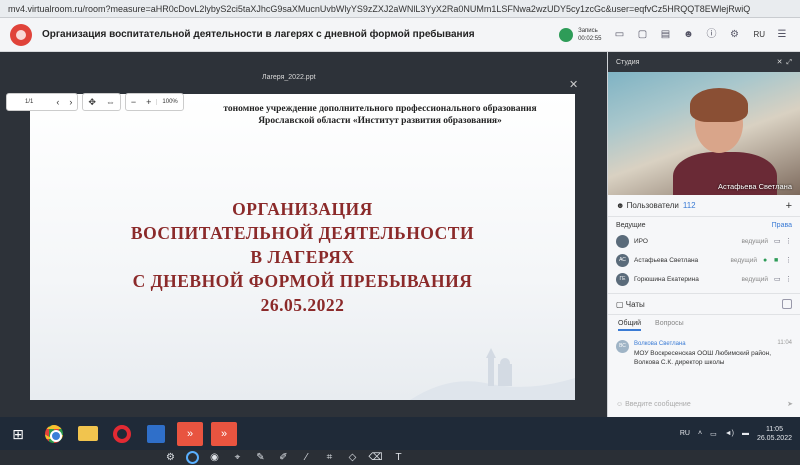 Image resolution: width=800 pixels, height=465 pixels. What do you see at coordinates (704, 279) in the screenshot?
I see `user-row: ГЕ Горюшина Екатерина ведущий ▭ ⋮` at bounding box center [704, 279].